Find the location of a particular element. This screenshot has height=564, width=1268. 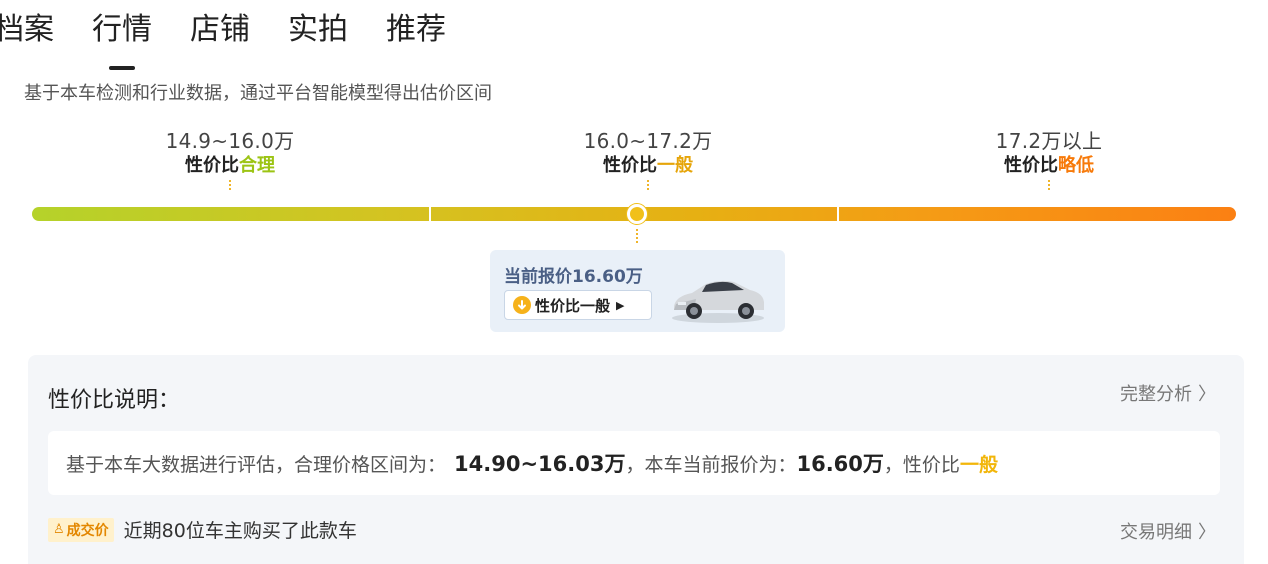

segment-range: 14.9~16.0万 is located at coordinates (230, 141).